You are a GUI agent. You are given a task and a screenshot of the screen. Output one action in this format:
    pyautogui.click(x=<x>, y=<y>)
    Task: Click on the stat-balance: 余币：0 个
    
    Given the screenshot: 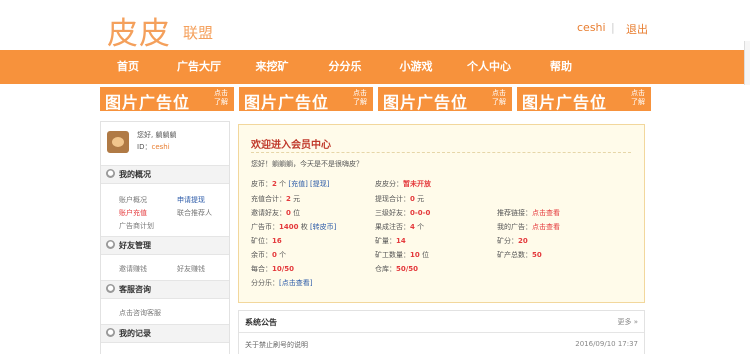 What is the action you would take?
    pyautogui.click(x=269, y=255)
    